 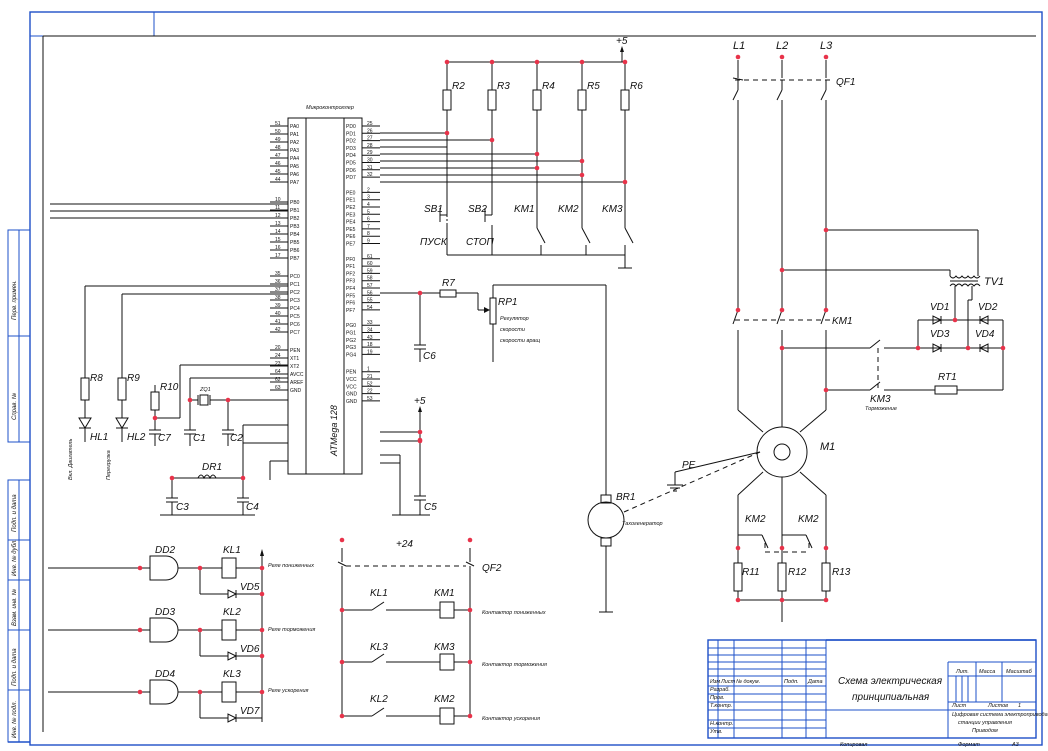 I want to click on VD2-label: VD2, so click(x=988, y=307).